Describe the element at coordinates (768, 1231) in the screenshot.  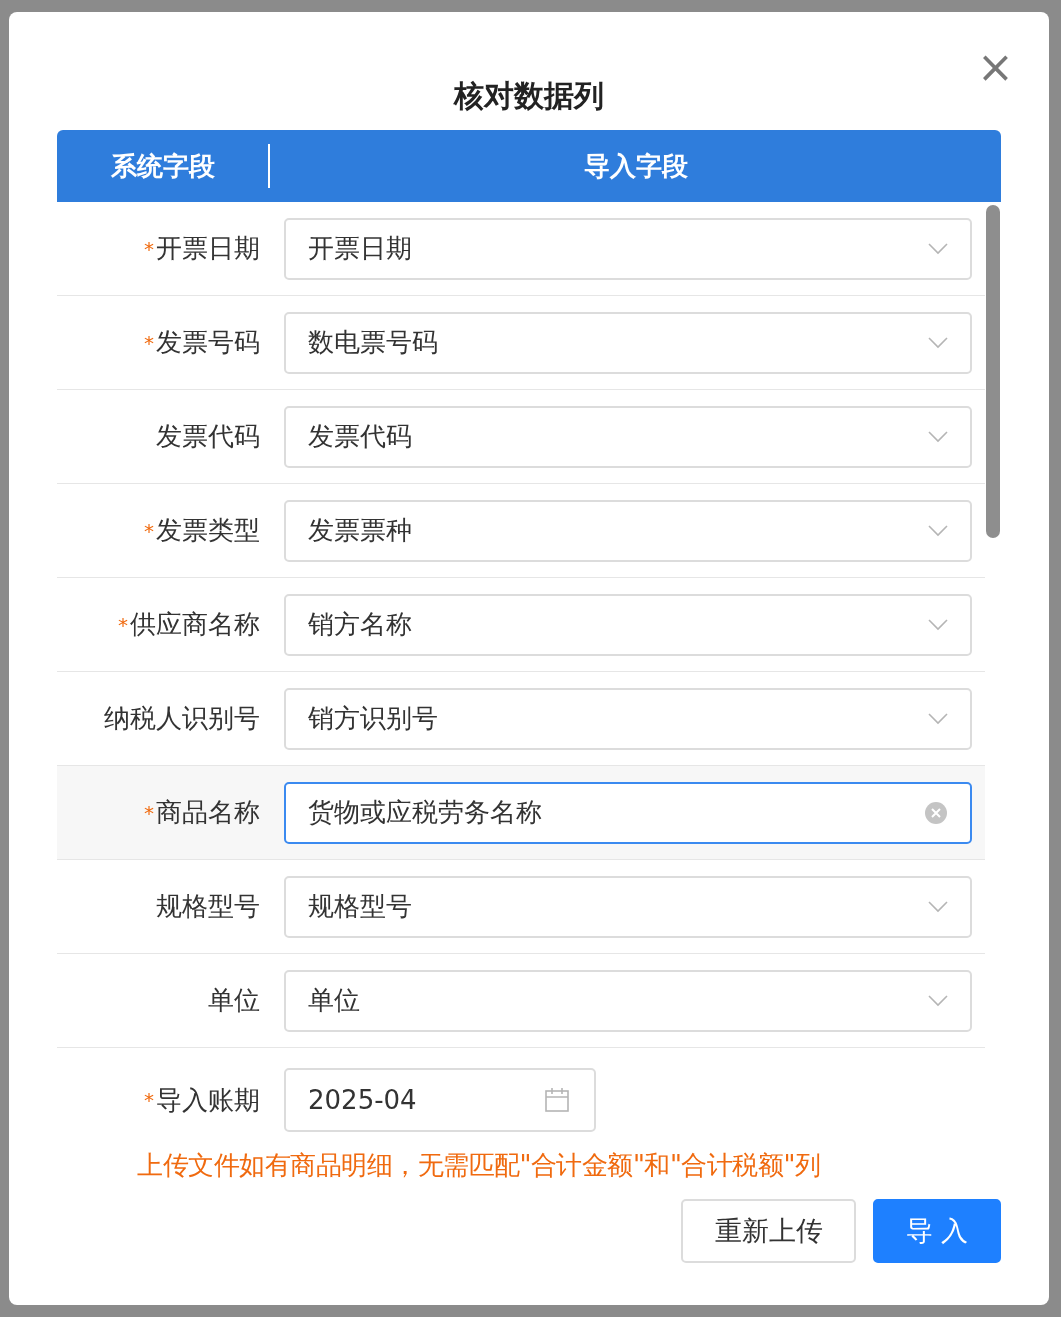
I see `reupload-button: 重新上传` at that location.